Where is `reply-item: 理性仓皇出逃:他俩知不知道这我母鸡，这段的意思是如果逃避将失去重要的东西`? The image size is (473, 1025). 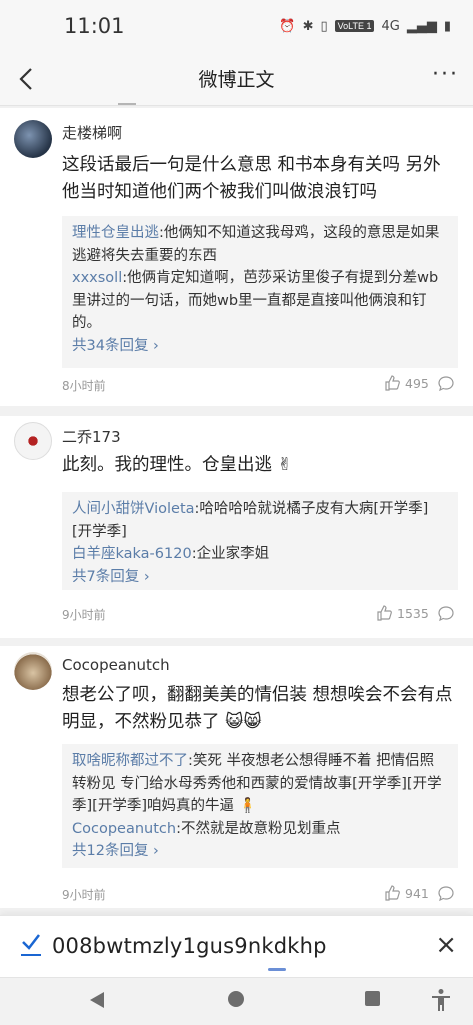
reply-item: 理性仓皇出逃:他俩知不知道这我母鸡，这段的意思是如果逃避将失去重要的东西 is located at coordinates (260, 244).